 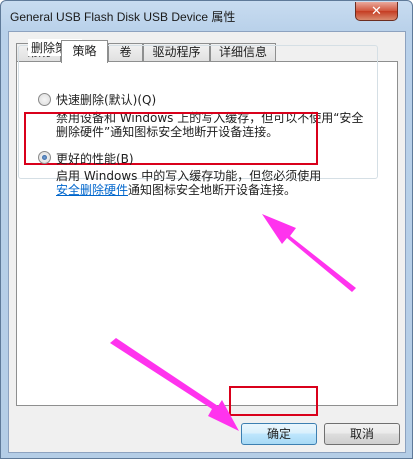 I want to click on close-button: ✕, so click(x=376, y=11).